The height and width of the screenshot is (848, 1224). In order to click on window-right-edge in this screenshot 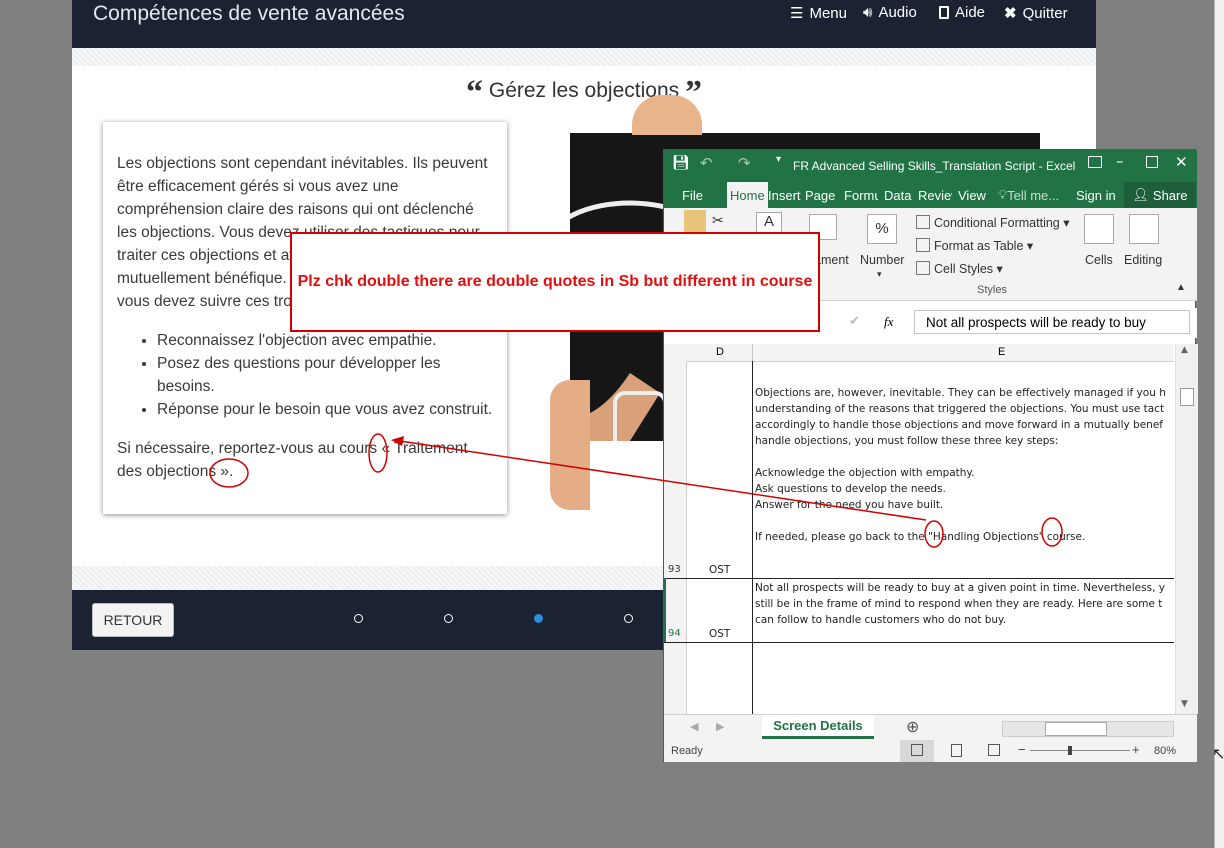, I will do `click(1219, 424)`.